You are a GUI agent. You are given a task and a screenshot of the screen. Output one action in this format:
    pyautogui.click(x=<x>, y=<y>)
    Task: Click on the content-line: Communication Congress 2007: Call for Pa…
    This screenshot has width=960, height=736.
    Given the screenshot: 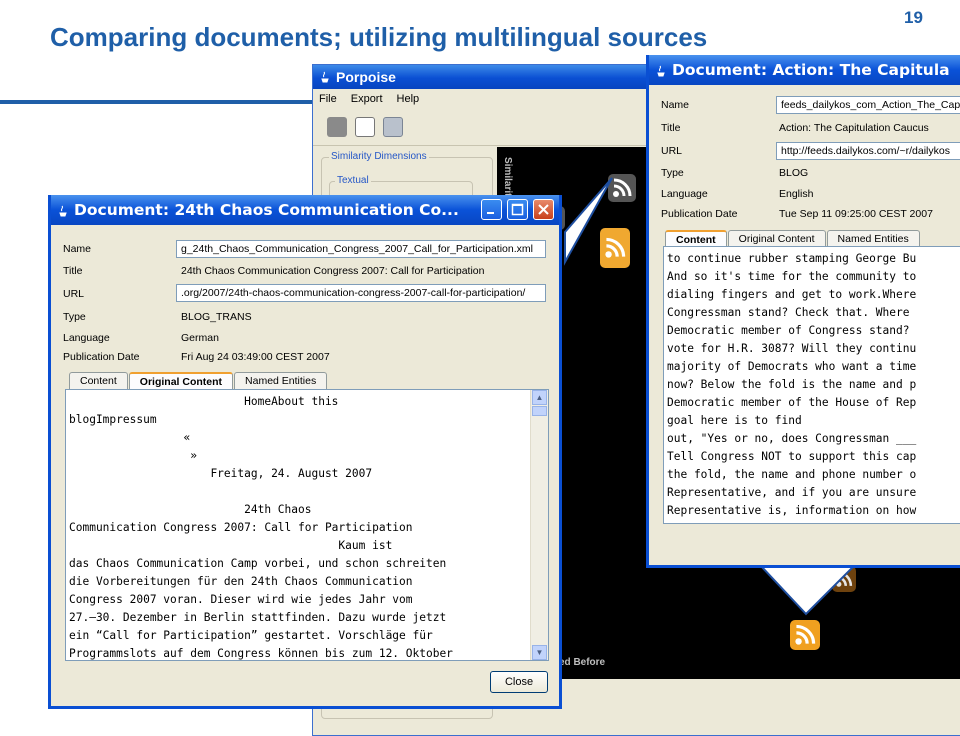 What is the action you would take?
    pyautogui.click(x=241, y=527)
    